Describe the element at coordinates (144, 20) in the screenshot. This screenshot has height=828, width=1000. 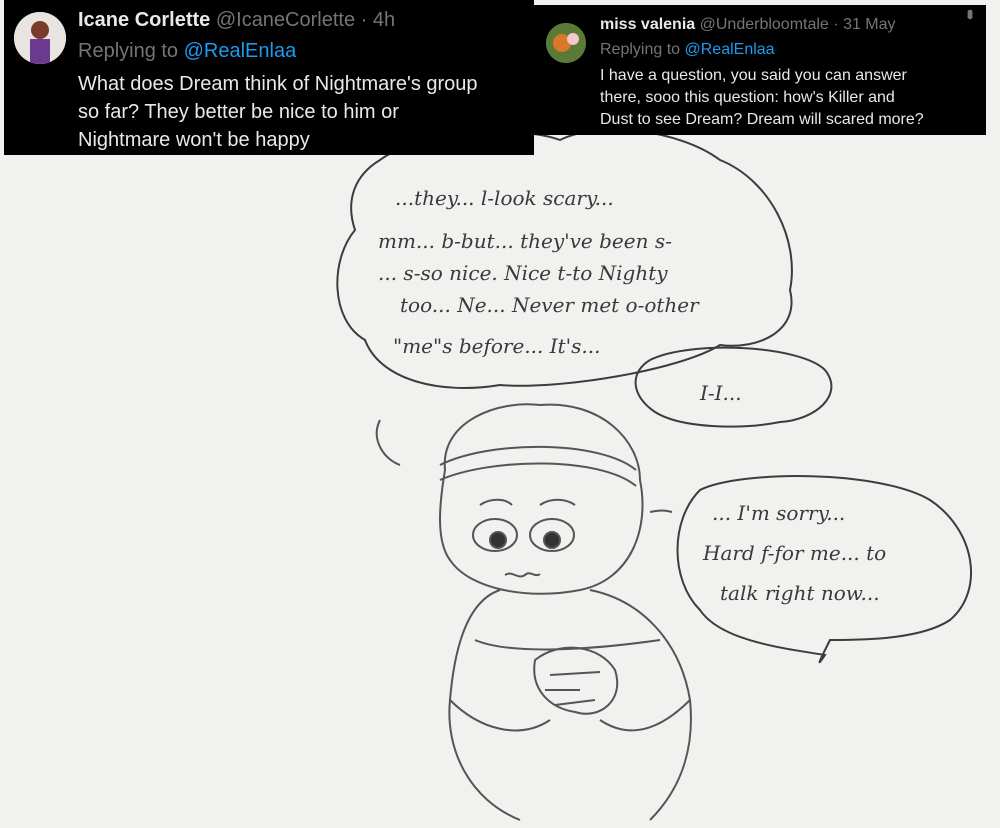
I see `display-name: Icane Corlette` at that location.